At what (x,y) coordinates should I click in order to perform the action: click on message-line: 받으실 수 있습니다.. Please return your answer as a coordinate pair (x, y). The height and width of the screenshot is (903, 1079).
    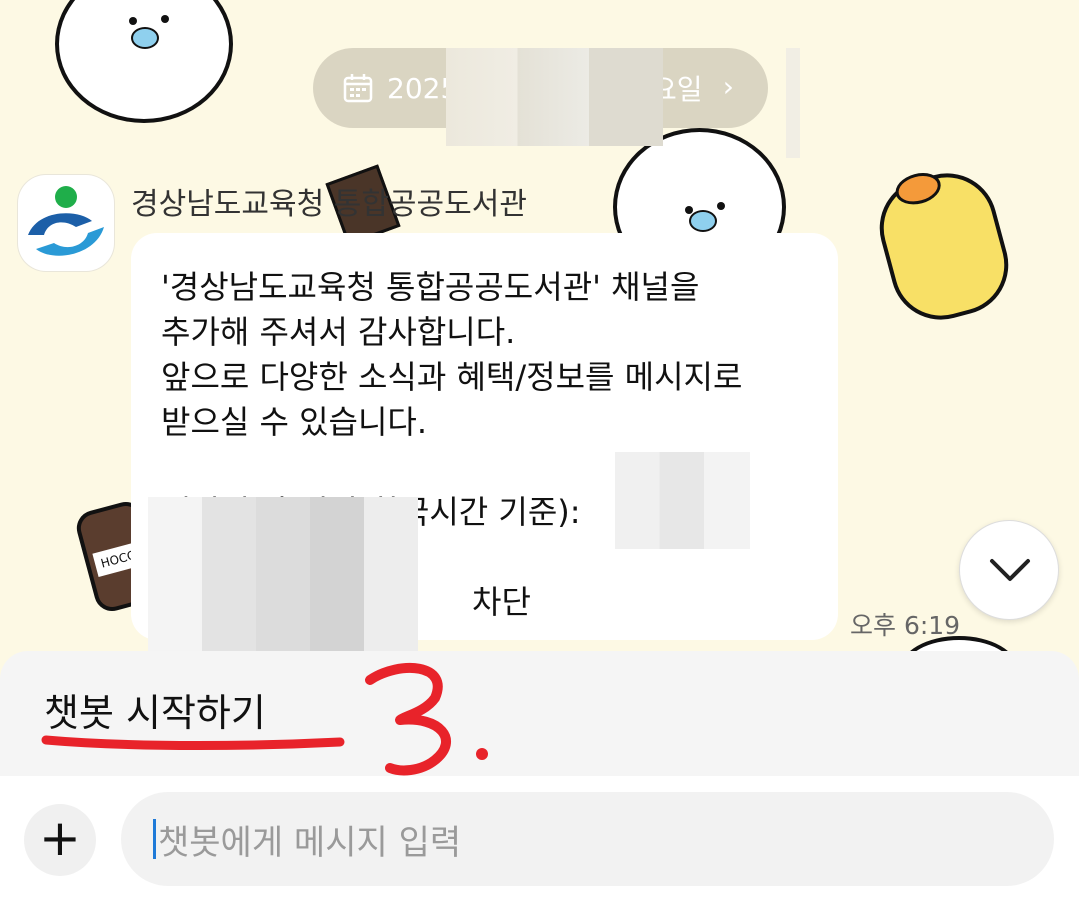
    Looking at the image, I should click on (294, 422).